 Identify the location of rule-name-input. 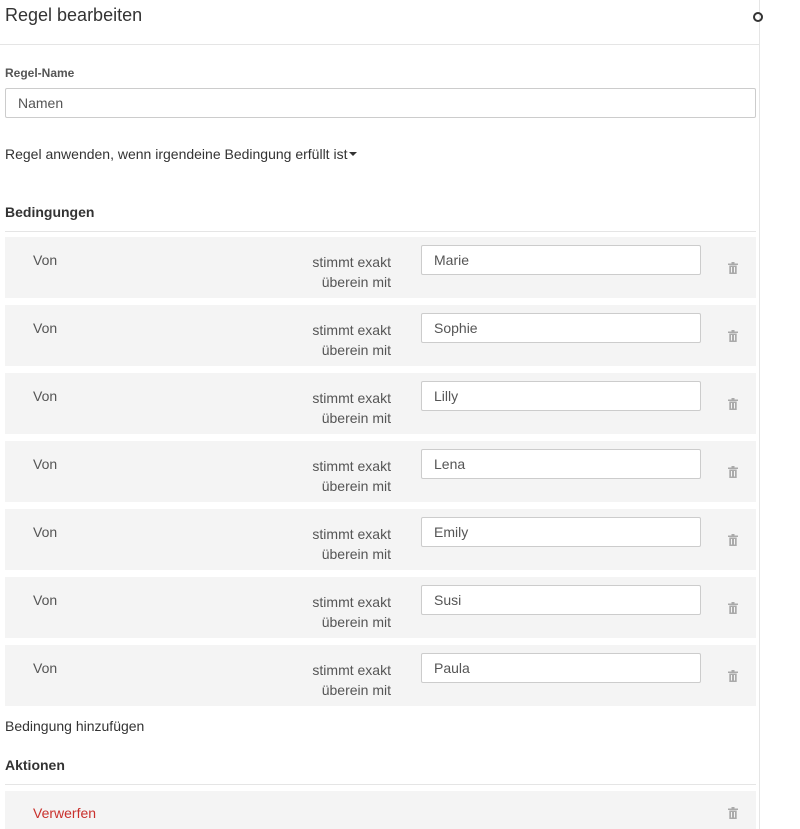
(380, 103).